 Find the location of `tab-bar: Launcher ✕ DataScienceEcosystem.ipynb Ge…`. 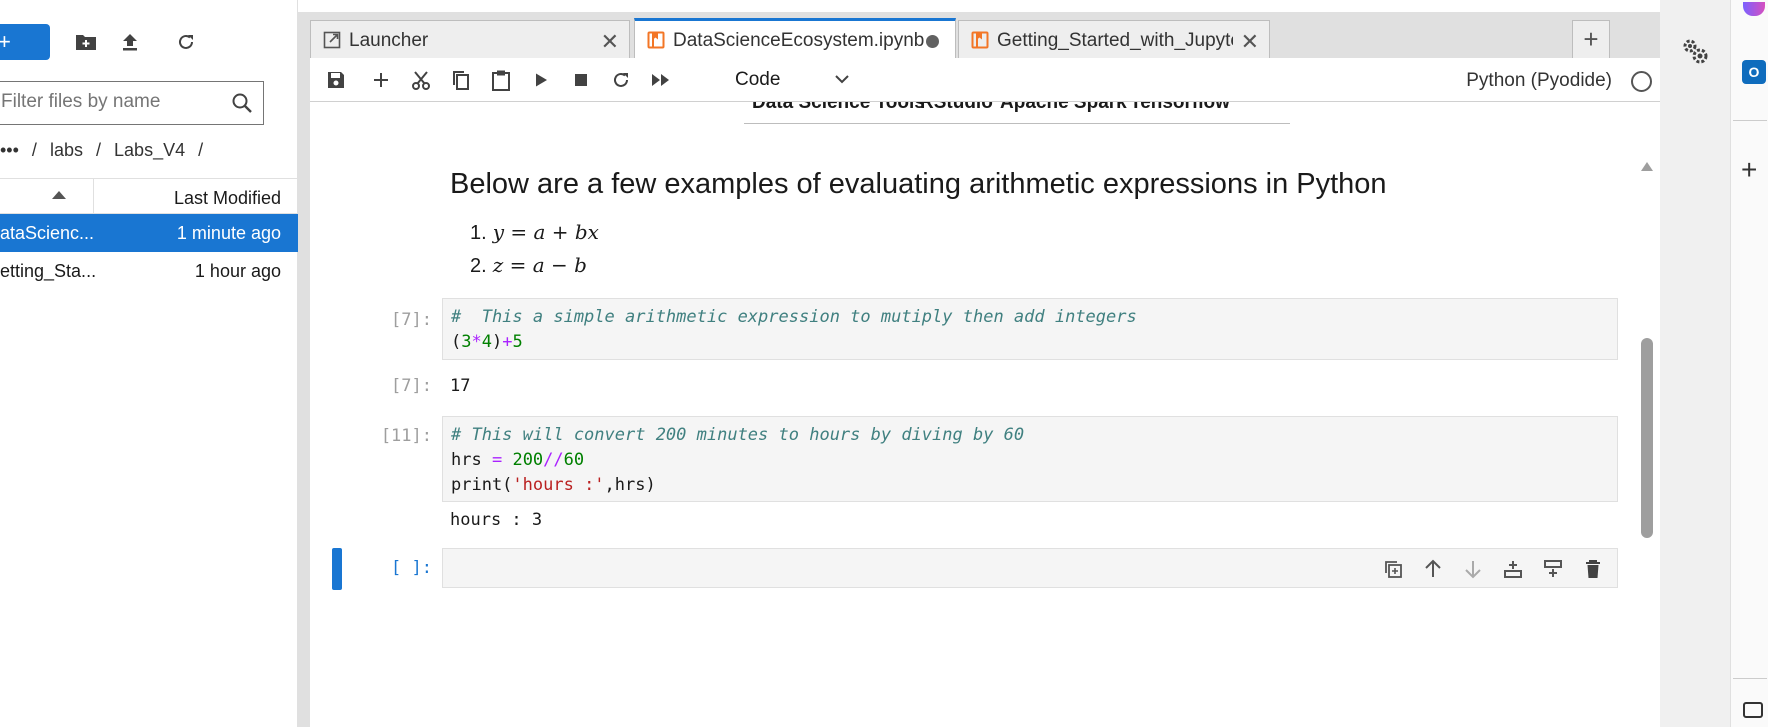

tab-bar: Launcher ✕ DataScienceEcosystem.ipynb Ge… is located at coordinates (985, 38).